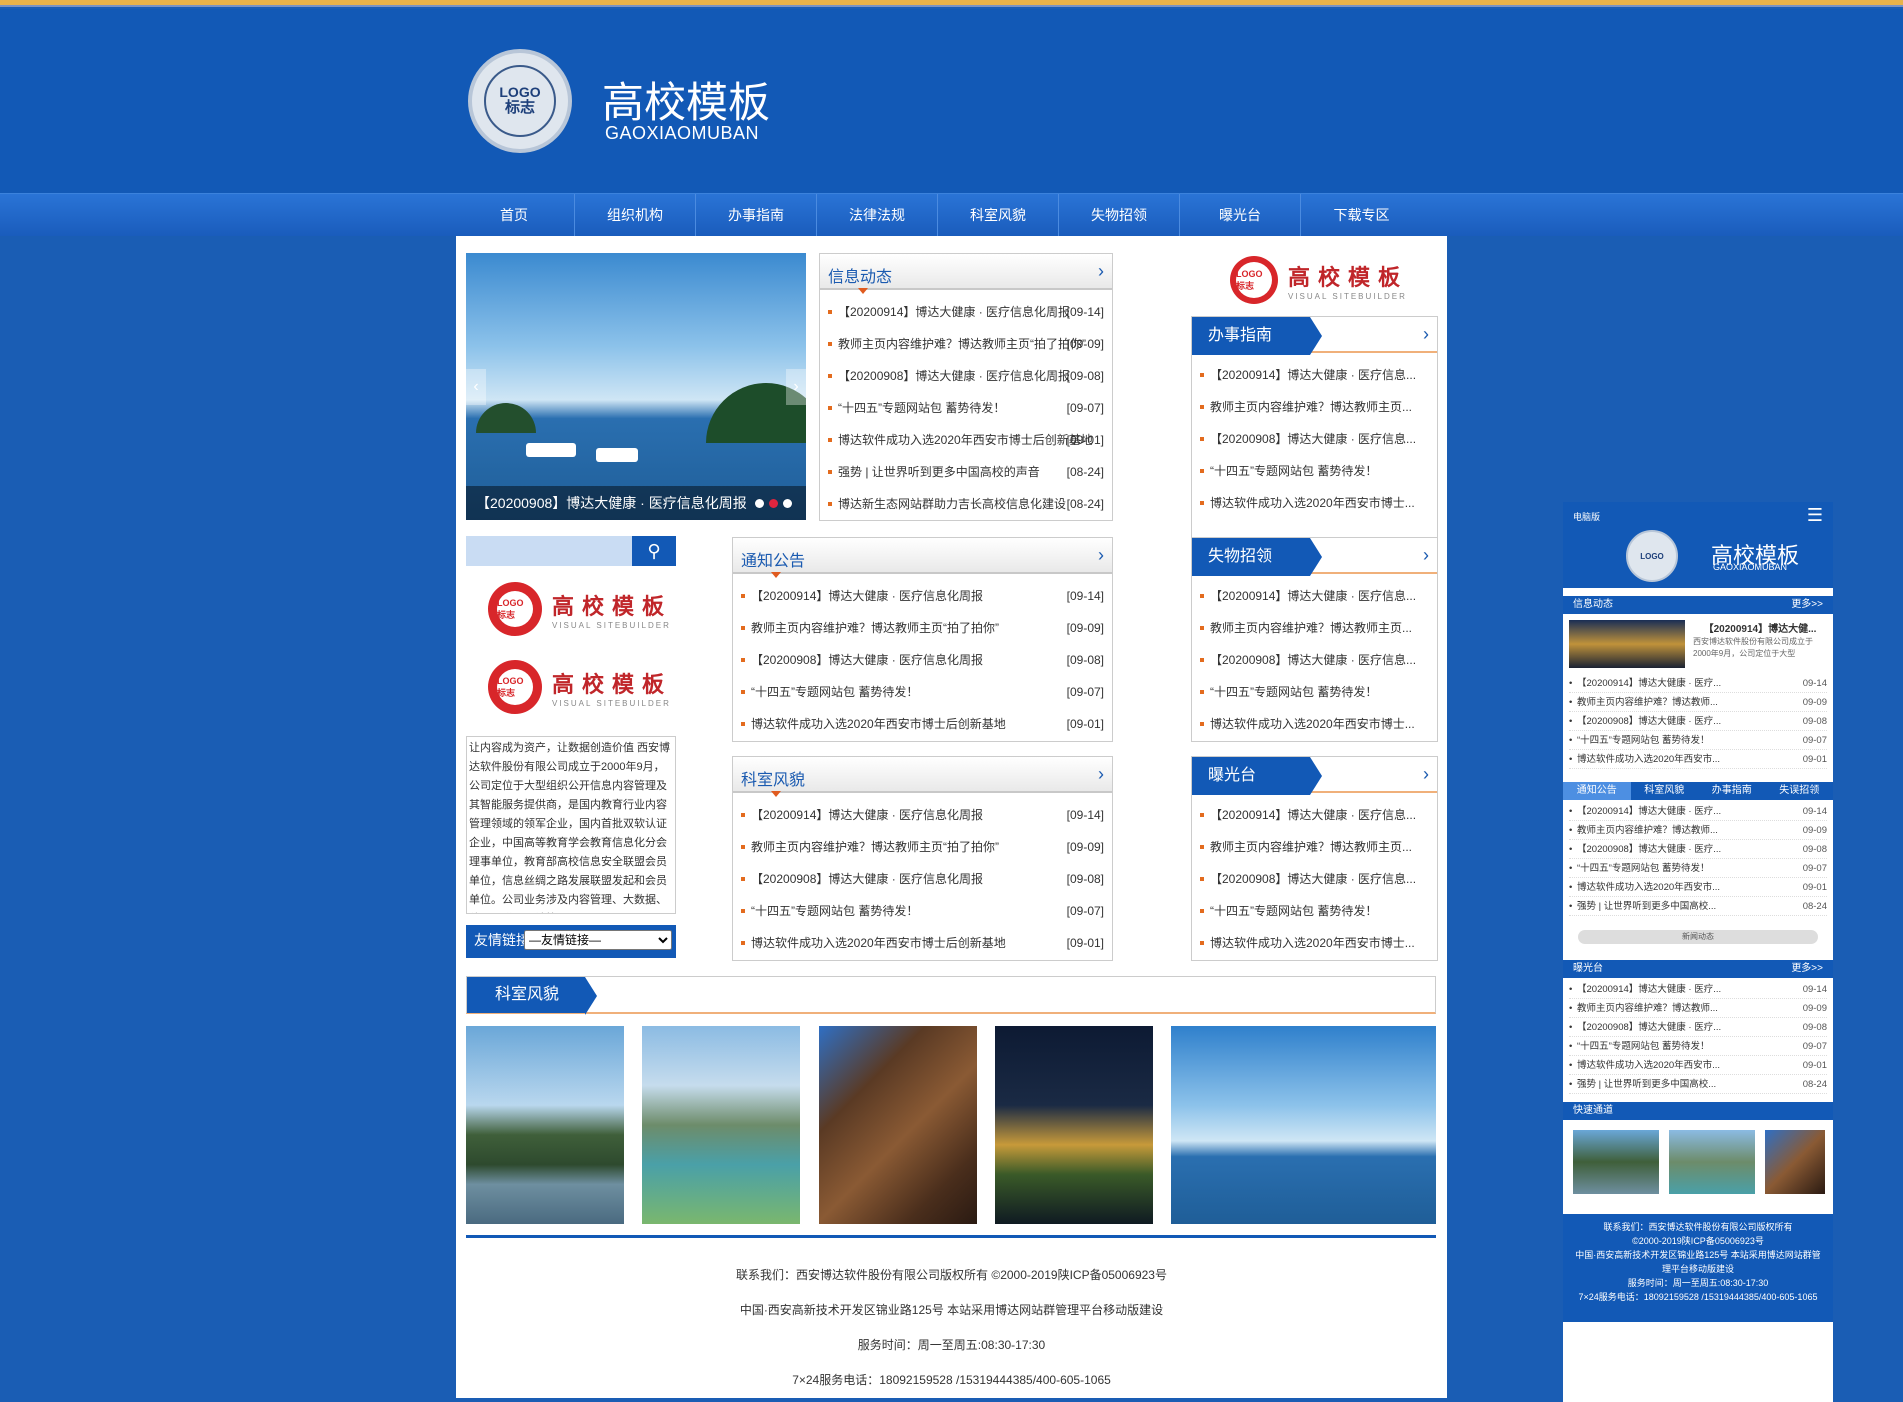  What do you see at coordinates (860, 275) in the screenshot?
I see `news-box-title: 信息动态` at bounding box center [860, 275].